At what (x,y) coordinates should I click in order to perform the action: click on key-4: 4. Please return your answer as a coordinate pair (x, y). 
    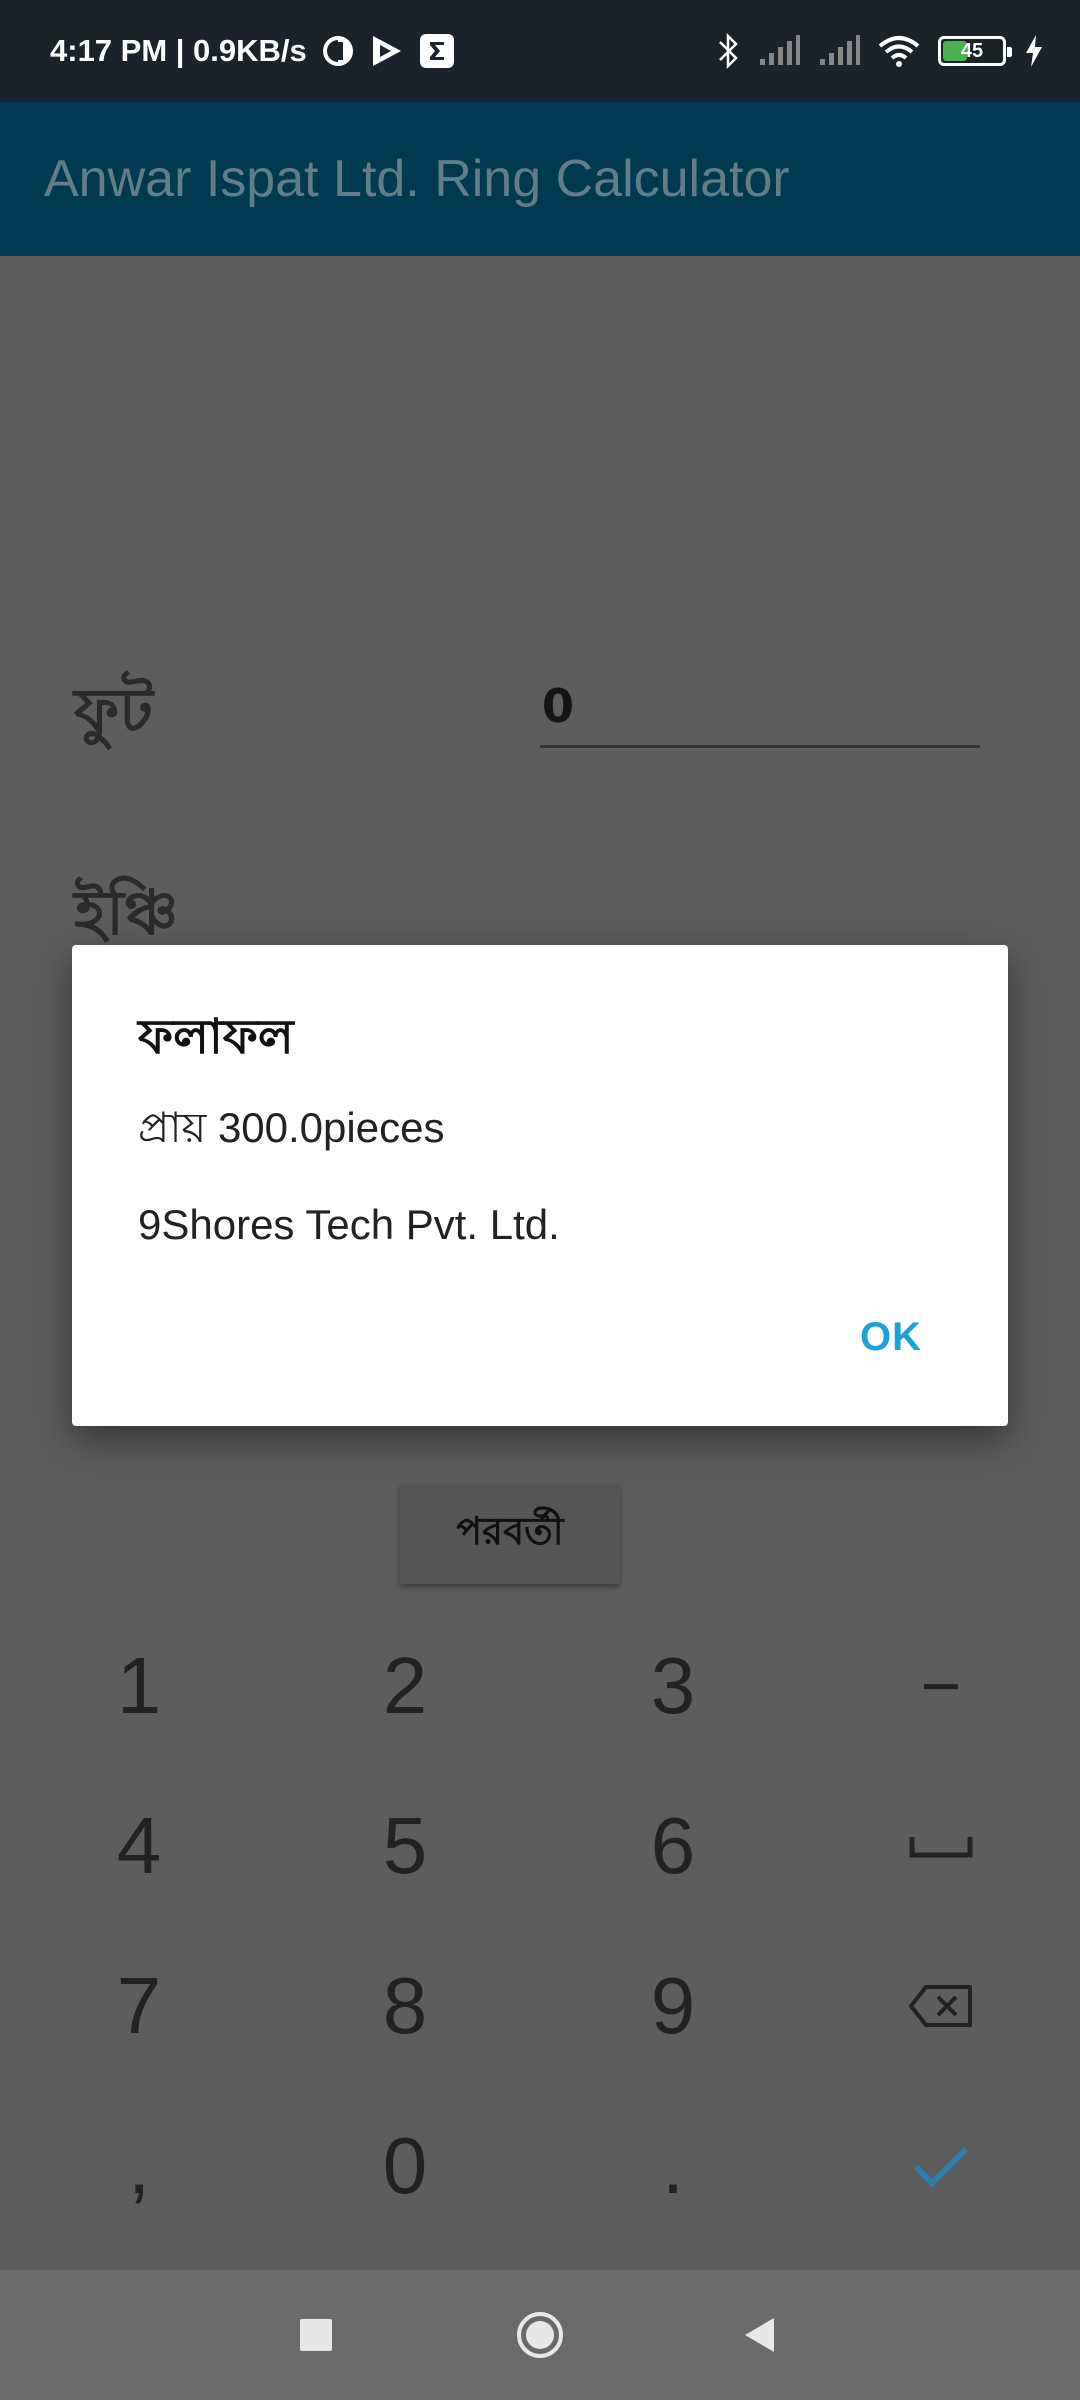
    Looking at the image, I should click on (139, 1846).